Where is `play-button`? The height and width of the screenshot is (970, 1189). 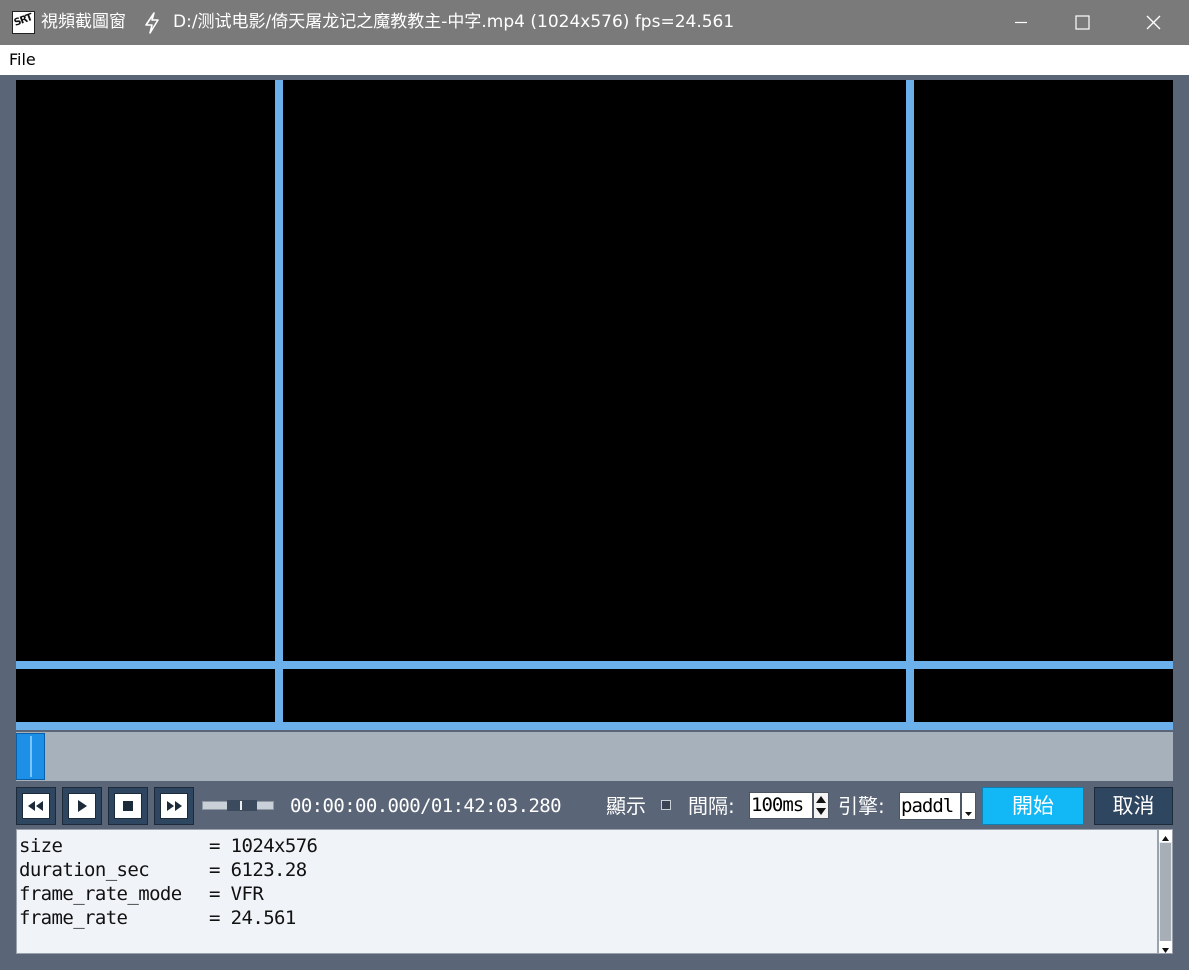
play-button is located at coordinates (82, 806).